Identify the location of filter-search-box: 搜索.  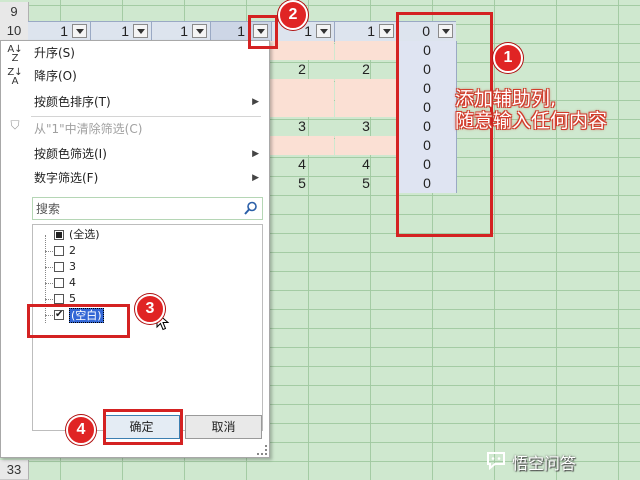
(147, 208).